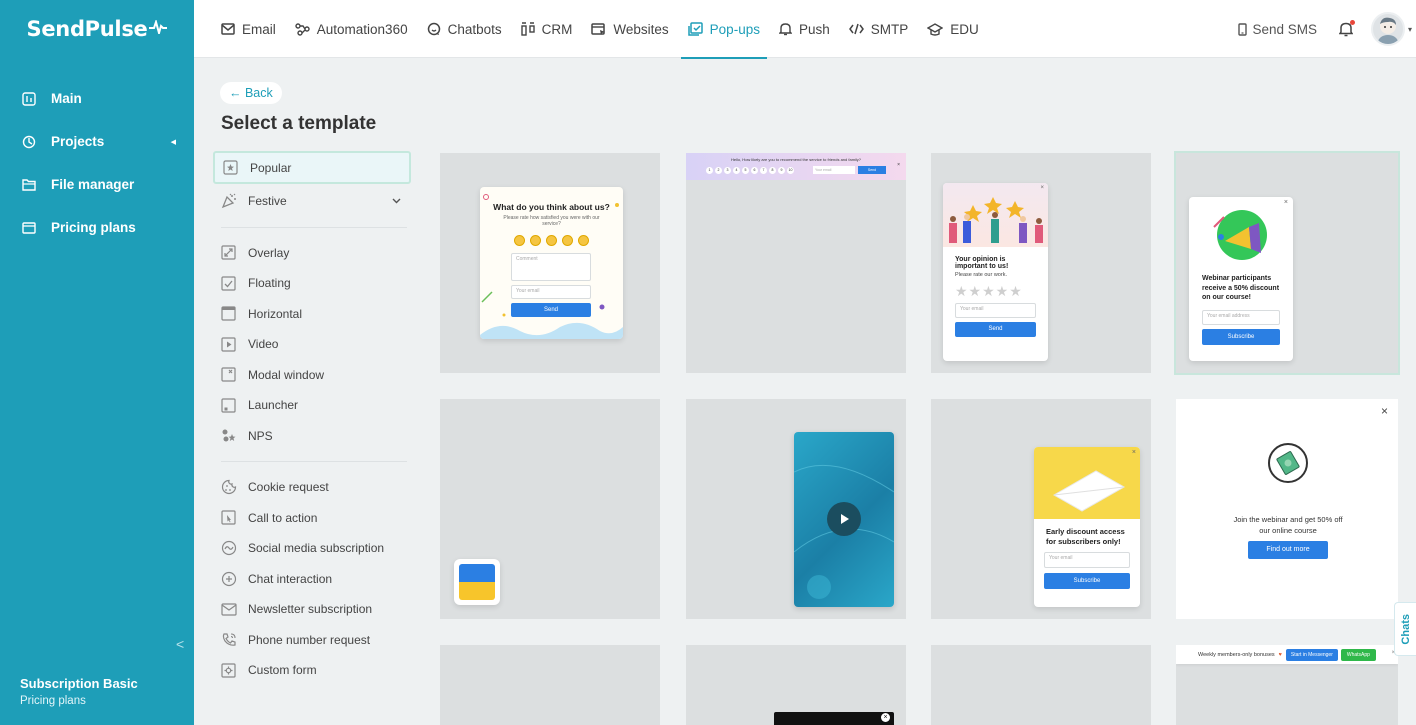  I want to click on projects-icon, so click(30, 142).